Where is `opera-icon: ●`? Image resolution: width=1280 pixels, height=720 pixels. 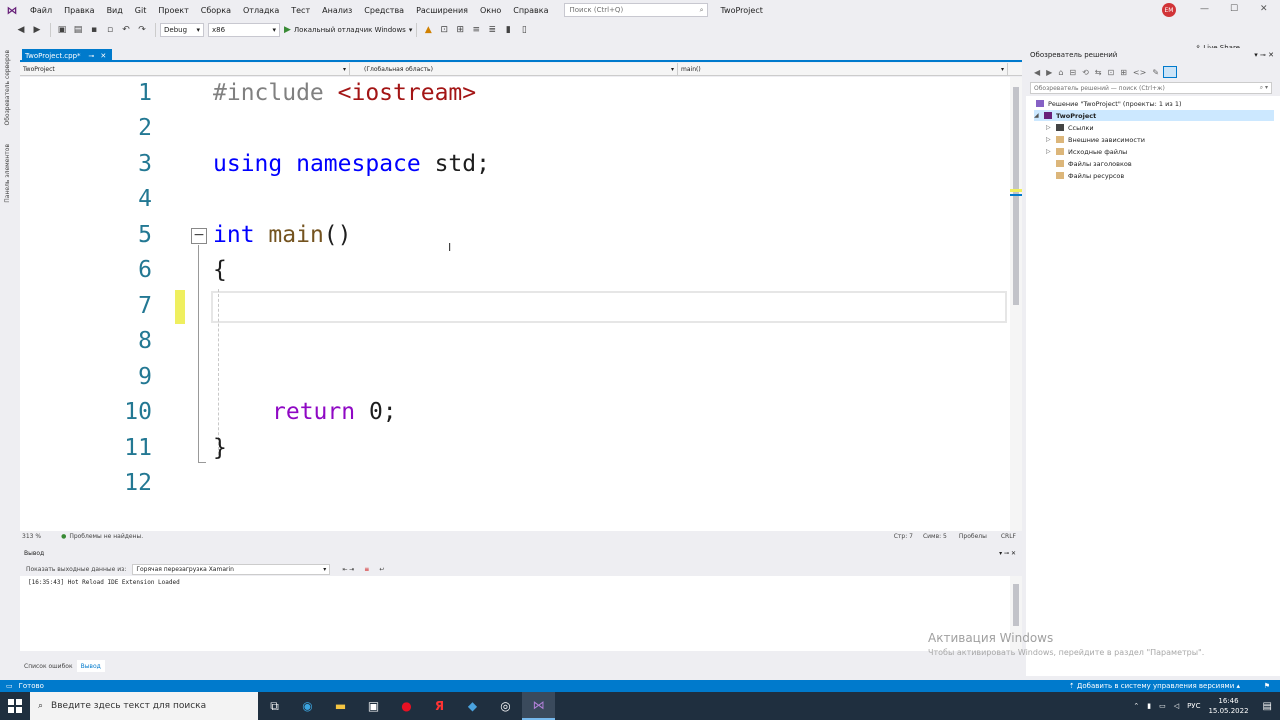
opera-icon: ● is located at coordinates (406, 706).